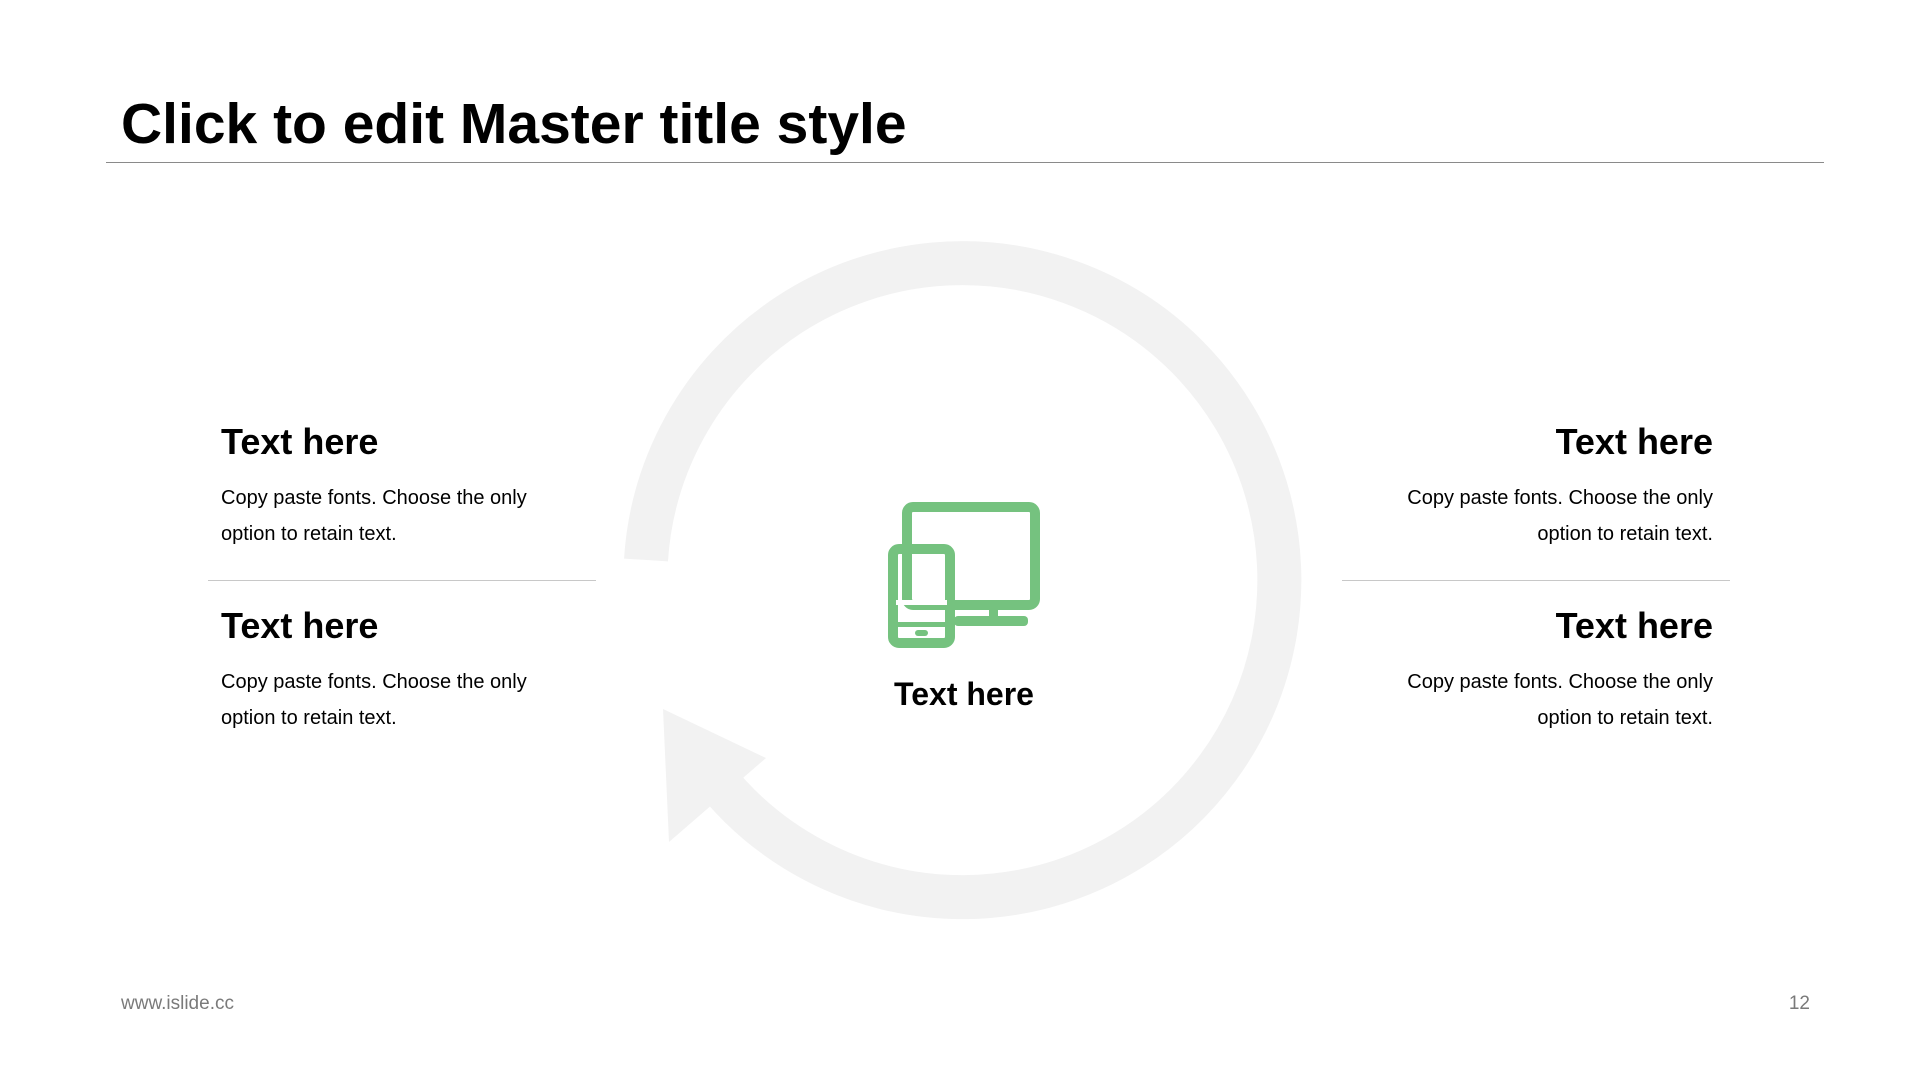 This screenshot has height=1080, width=1920. What do you see at coordinates (1799, 1003) in the screenshot?
I see `page-number: 12` at bounding box center [1799, 1003].